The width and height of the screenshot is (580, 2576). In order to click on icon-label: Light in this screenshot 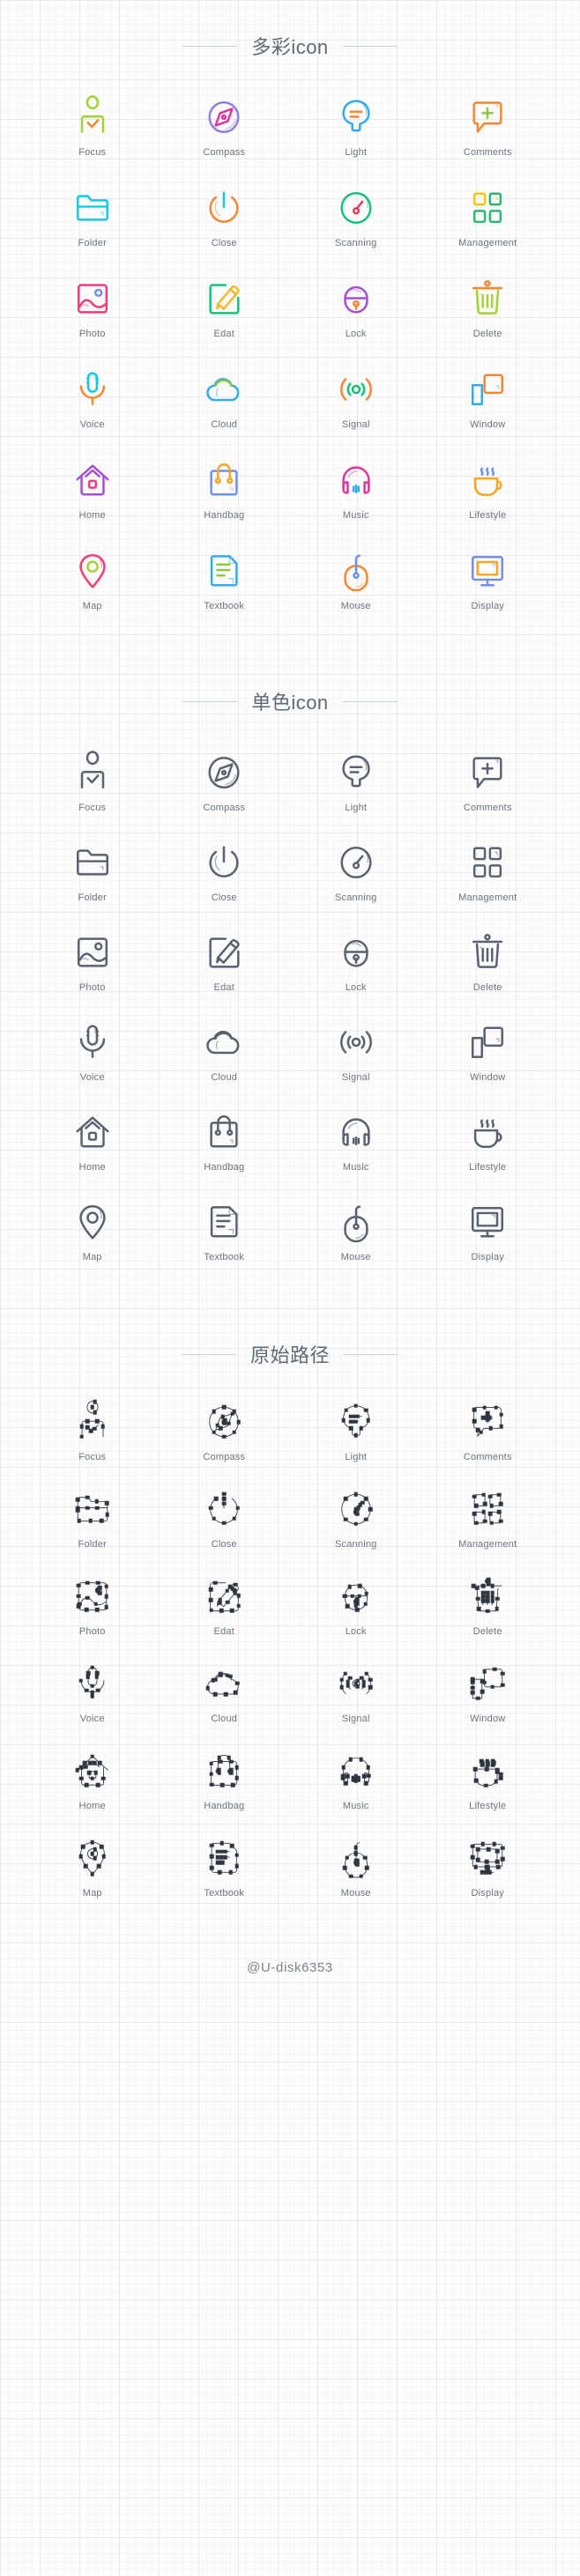, I will do `click(356, 1457)`.